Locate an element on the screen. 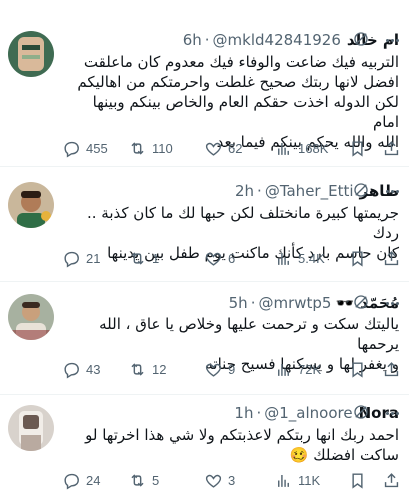 This screenshot has height=500, width=409. views-count: 5.4K is located at coordinates (311, 258).